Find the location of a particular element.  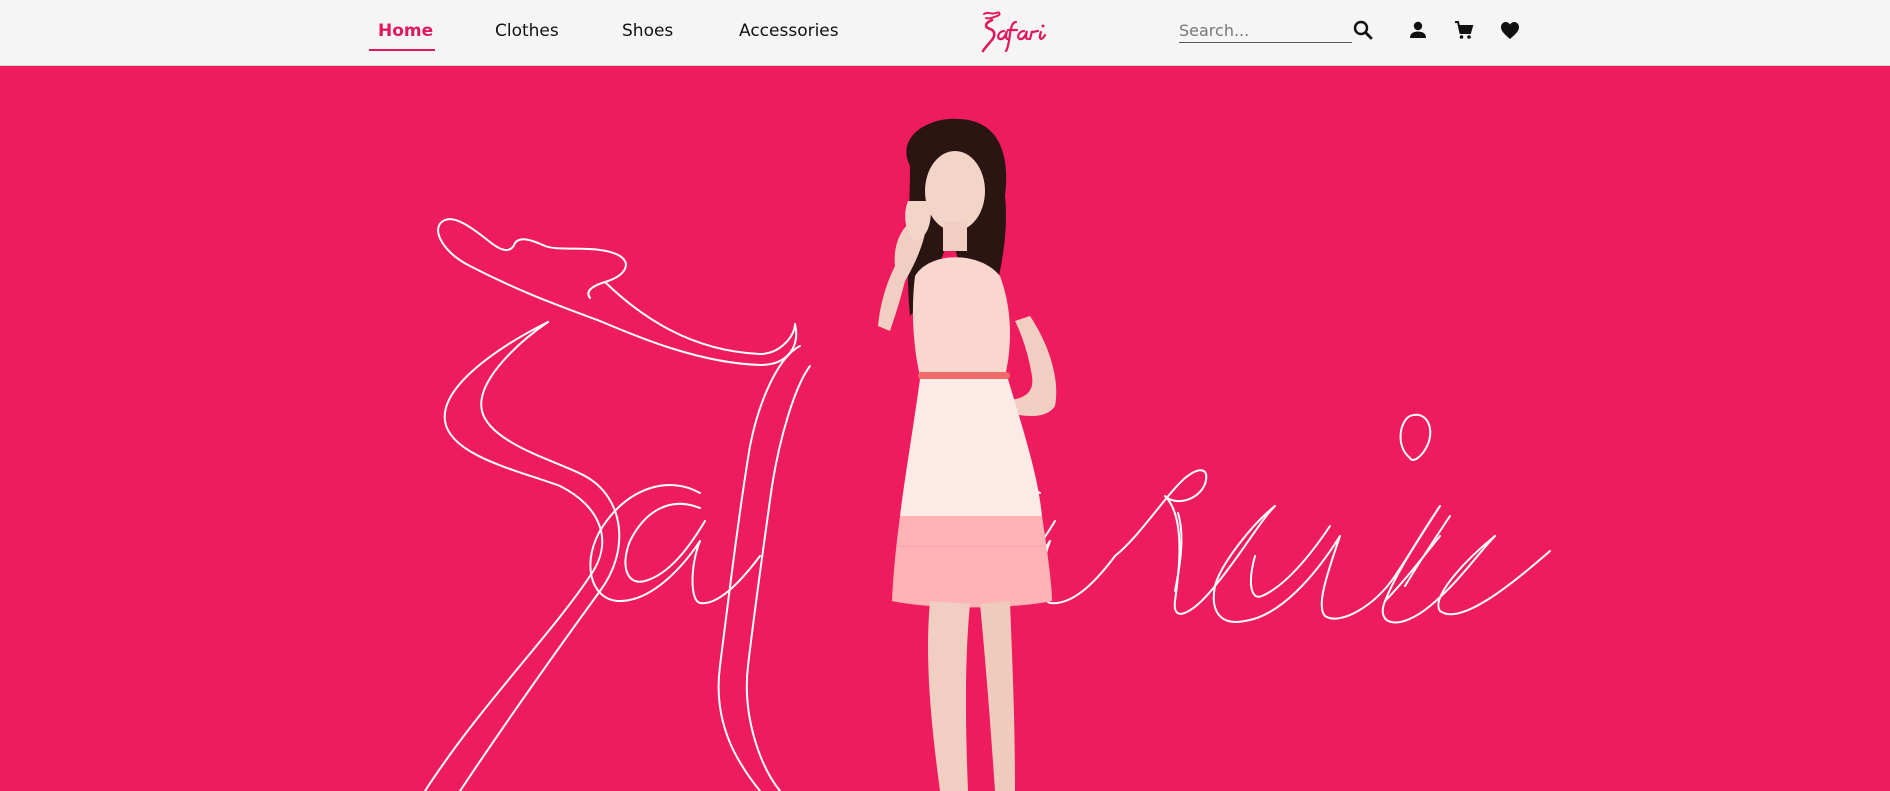

nav-shoes-link: Shoes is located at coordinates (647, 31).